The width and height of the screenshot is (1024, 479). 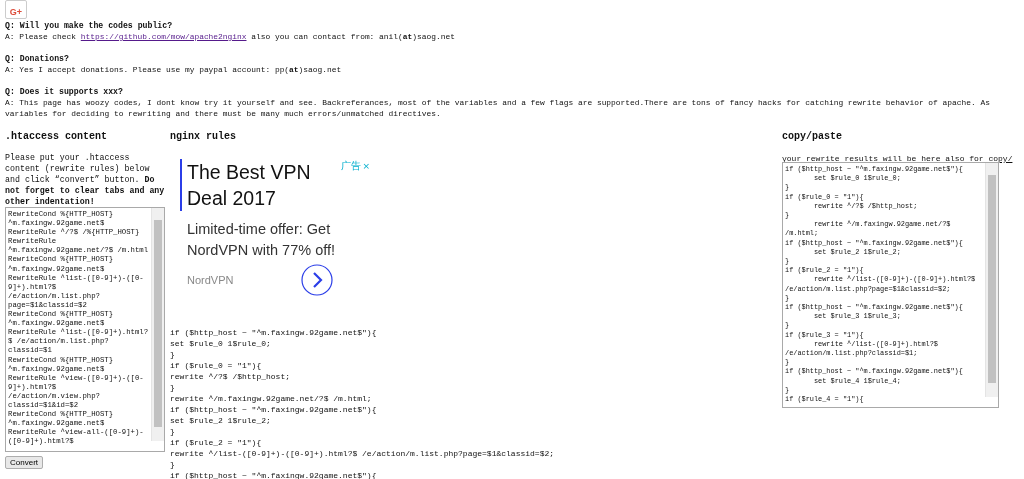 What do you see at coordinates (231, 376) in the screenshot?
I see `code-line: rewrite ^/?$ /$http_host;` at bounding box center [231, 376].